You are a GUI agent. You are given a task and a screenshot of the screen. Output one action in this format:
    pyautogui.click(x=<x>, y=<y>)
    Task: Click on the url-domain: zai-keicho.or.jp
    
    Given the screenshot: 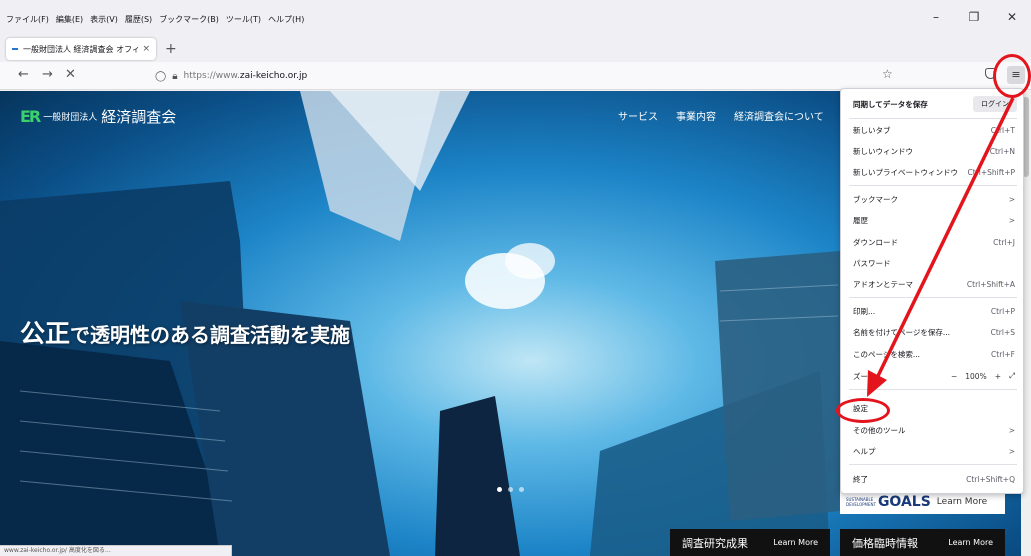 What is the action you would take?
    pyautogui.click(x=273, y=76)
    